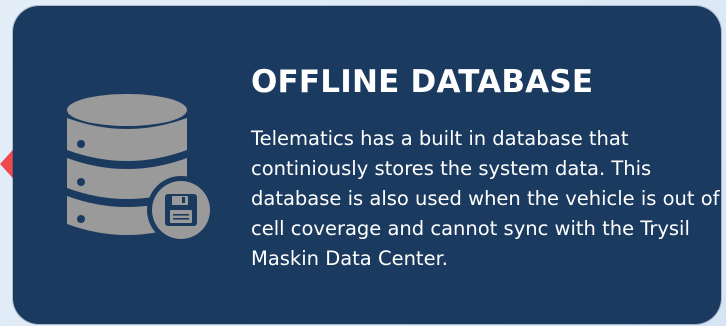 Image resolution: width=726 pixels, height=326 pixels. Describe the element at coordinates (141, 169) in the screenshot. I see `database-save-icon` at that location.